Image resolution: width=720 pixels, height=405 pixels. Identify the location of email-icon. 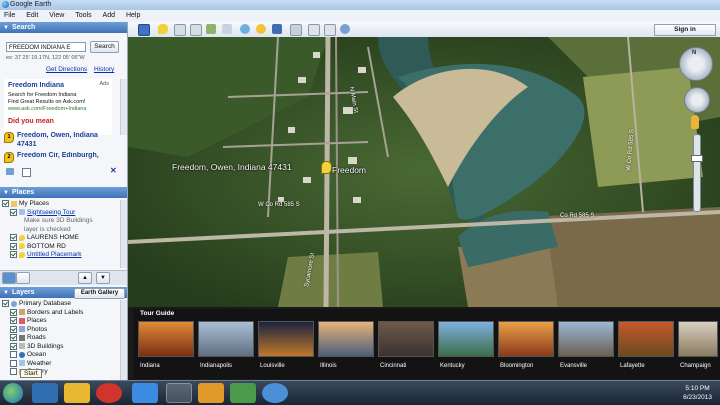
(314, 30).